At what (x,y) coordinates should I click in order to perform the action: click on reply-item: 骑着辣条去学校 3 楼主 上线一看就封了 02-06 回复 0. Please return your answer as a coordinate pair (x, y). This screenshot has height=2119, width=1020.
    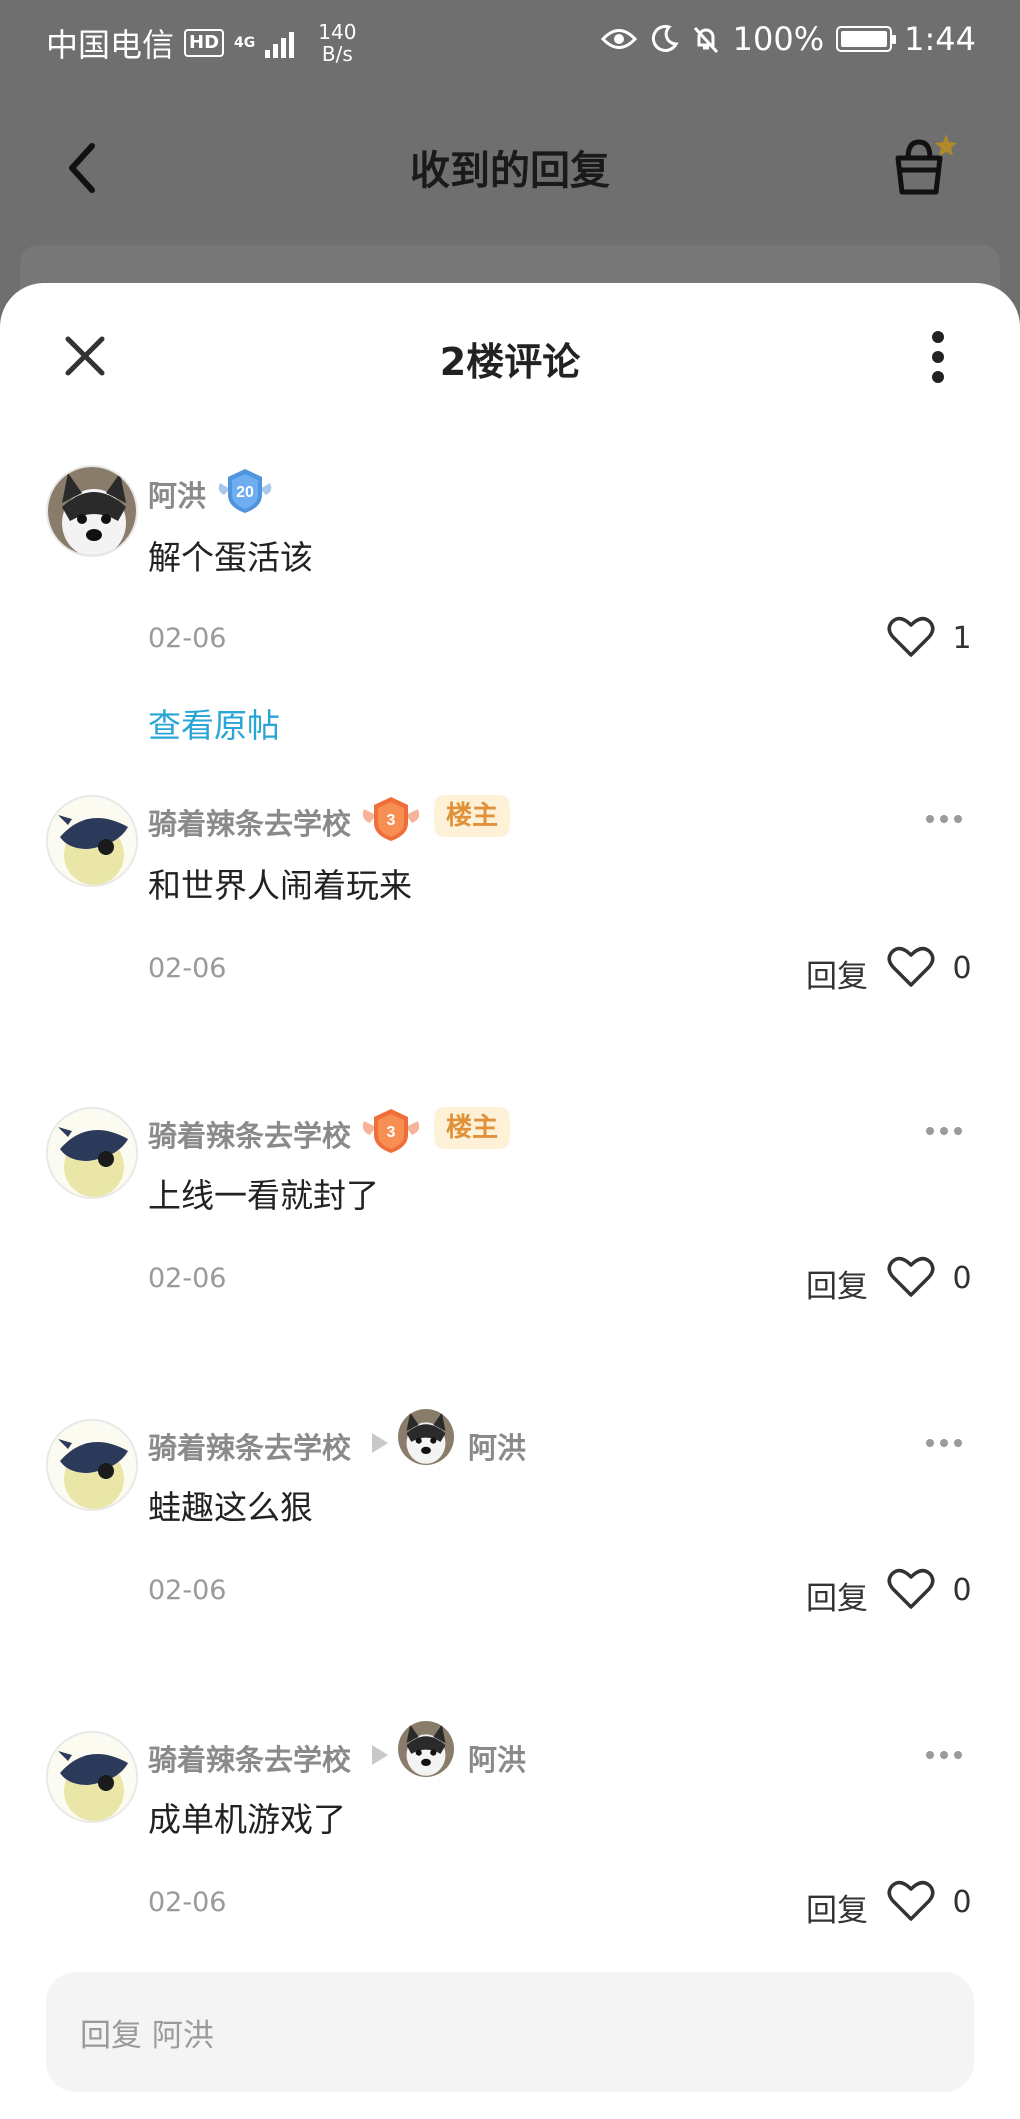
    Looking at the image, I should click on (510, 1212).